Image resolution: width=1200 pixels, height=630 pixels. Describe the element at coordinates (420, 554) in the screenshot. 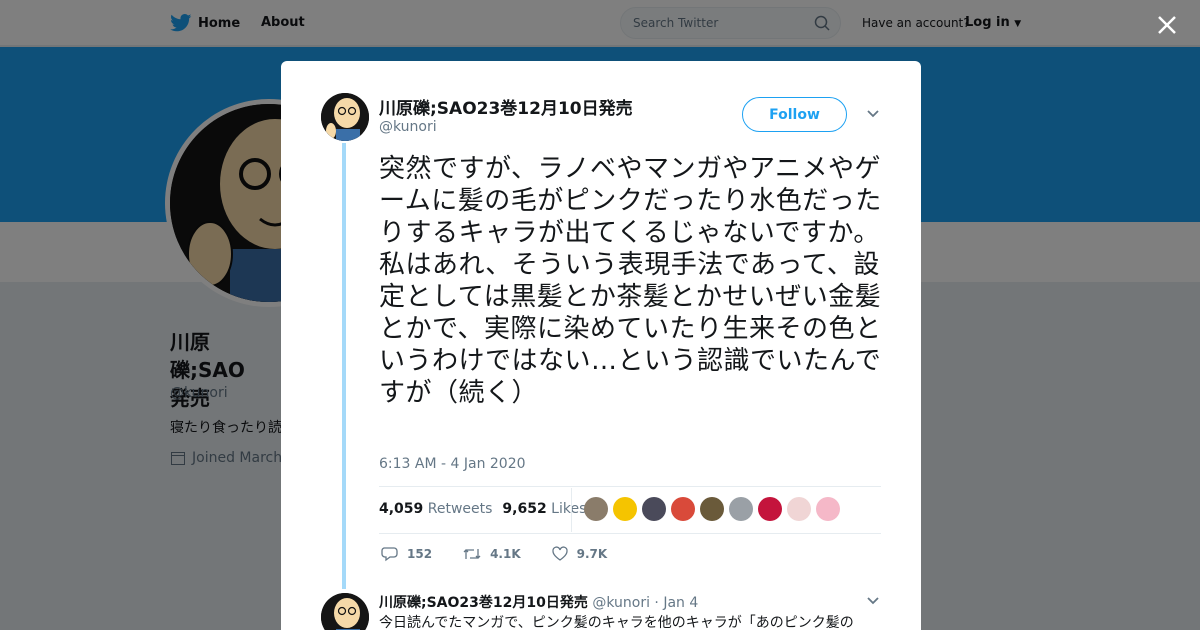

I see `reply-count: 152` at that location.